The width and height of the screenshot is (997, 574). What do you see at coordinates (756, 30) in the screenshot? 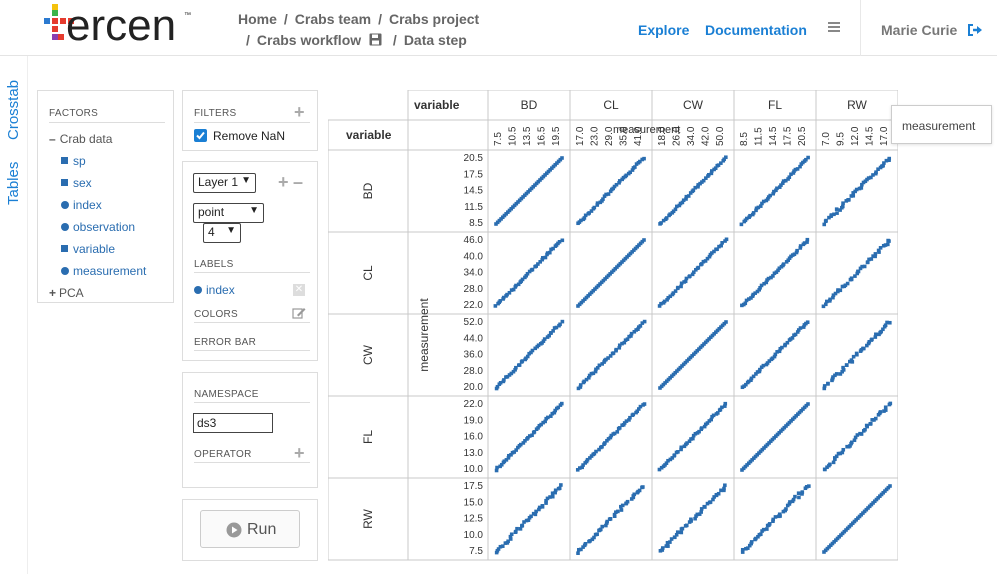
I see `documentation-link: Documentation` at bounding box center [756, 30].